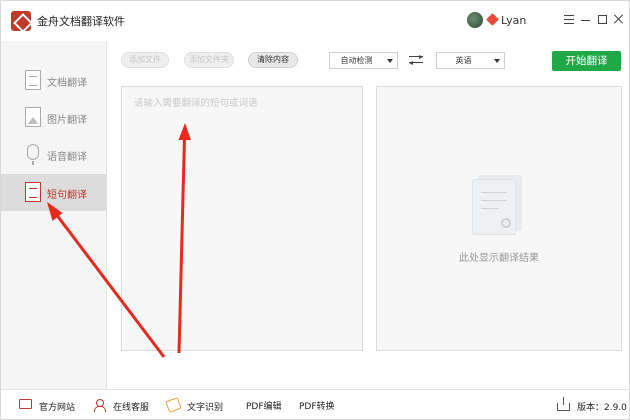 Image resolution: width=630 pixels, height=420 pixels. What do you see at coordinates (513, 20) in the screenshot?
I see `username: Lyan` at bounding box center [513, 20].